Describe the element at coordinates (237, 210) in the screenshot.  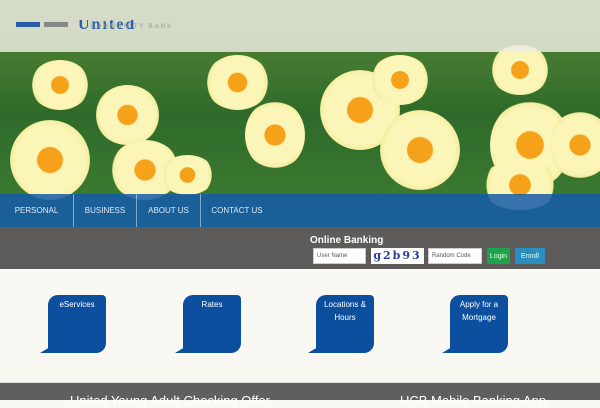
I see `nav-contact-us: CONTACT US` at that location.